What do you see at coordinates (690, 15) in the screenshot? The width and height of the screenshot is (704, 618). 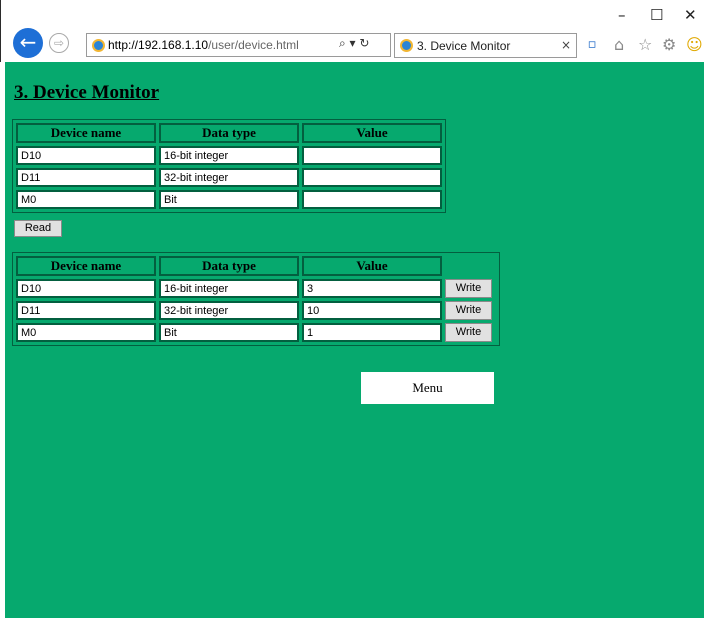 I see `close-window-button: ✕` at bounding box center [690, 15].